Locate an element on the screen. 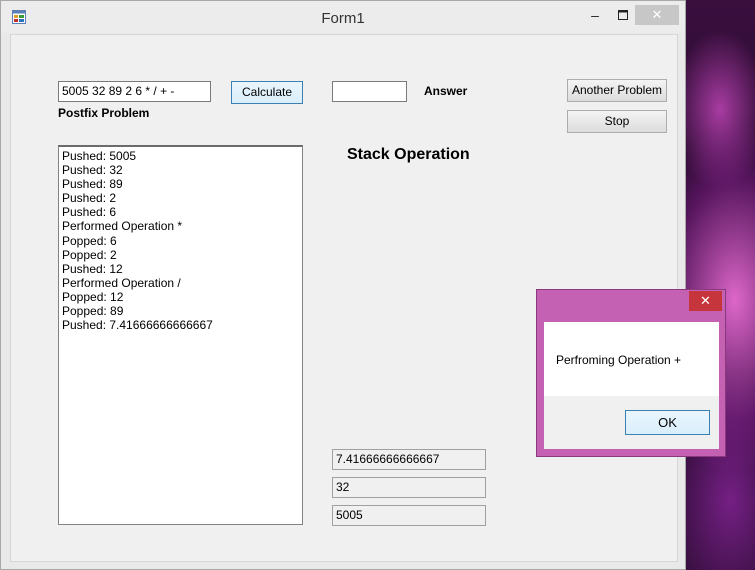 This screenshot has width=755, height=570. log-line: Pushed: 89 is located at coordinates (92, 184).